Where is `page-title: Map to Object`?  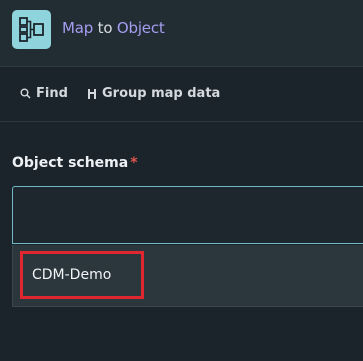
page-title: Map to Object is located at coordinates (113, 28).